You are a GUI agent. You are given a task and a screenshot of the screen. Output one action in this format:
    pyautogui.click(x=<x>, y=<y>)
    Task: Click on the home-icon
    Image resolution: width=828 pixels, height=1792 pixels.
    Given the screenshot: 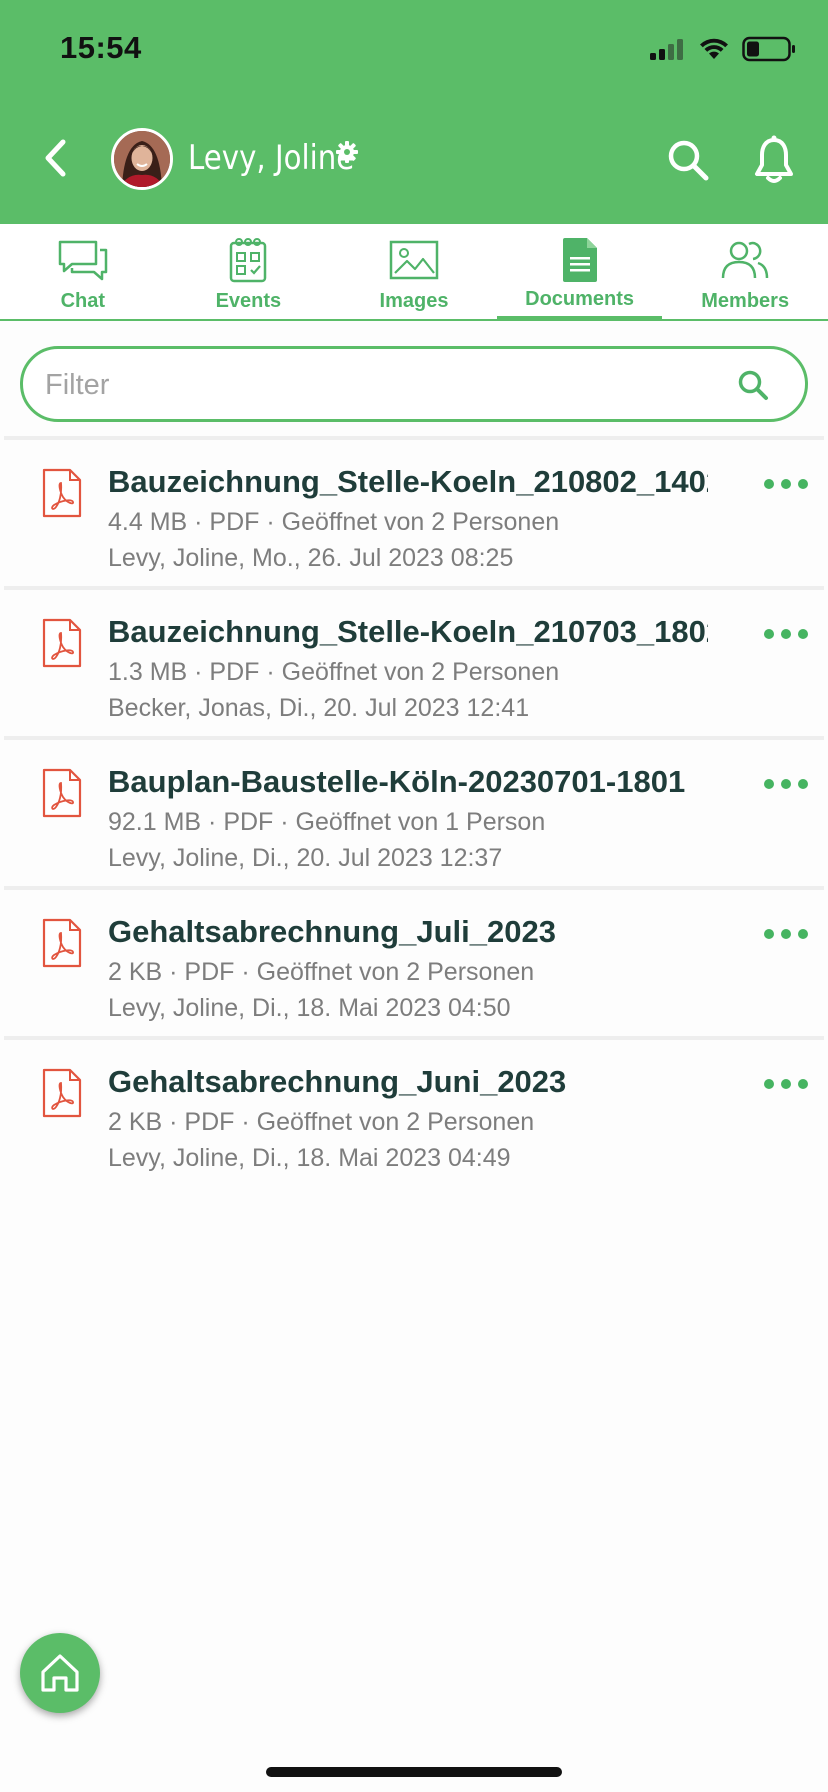 What is the action you would take?
    pyautogui.click(x=60, y=1673)
    